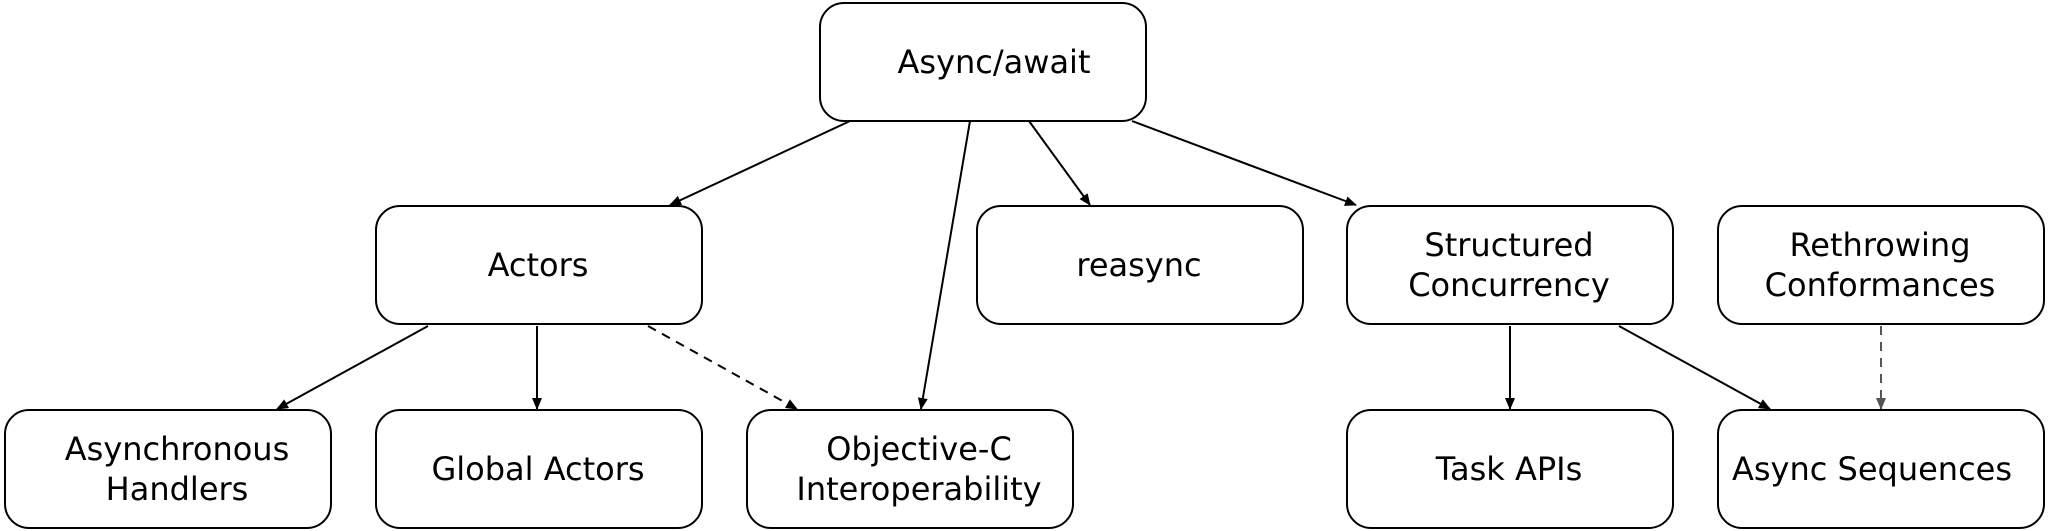 The image size is (2048, 531). I want to click on node-structured-concurrency: StructuredConcurrency, so click(1510, 265).